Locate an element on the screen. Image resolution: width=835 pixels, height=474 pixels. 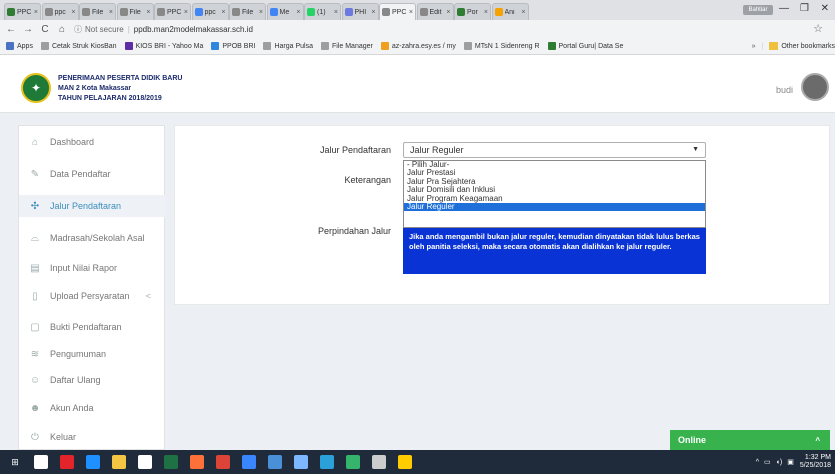
sidebar-item: ▤ Input Nilai Rapor is located at coordinates (92, 268).